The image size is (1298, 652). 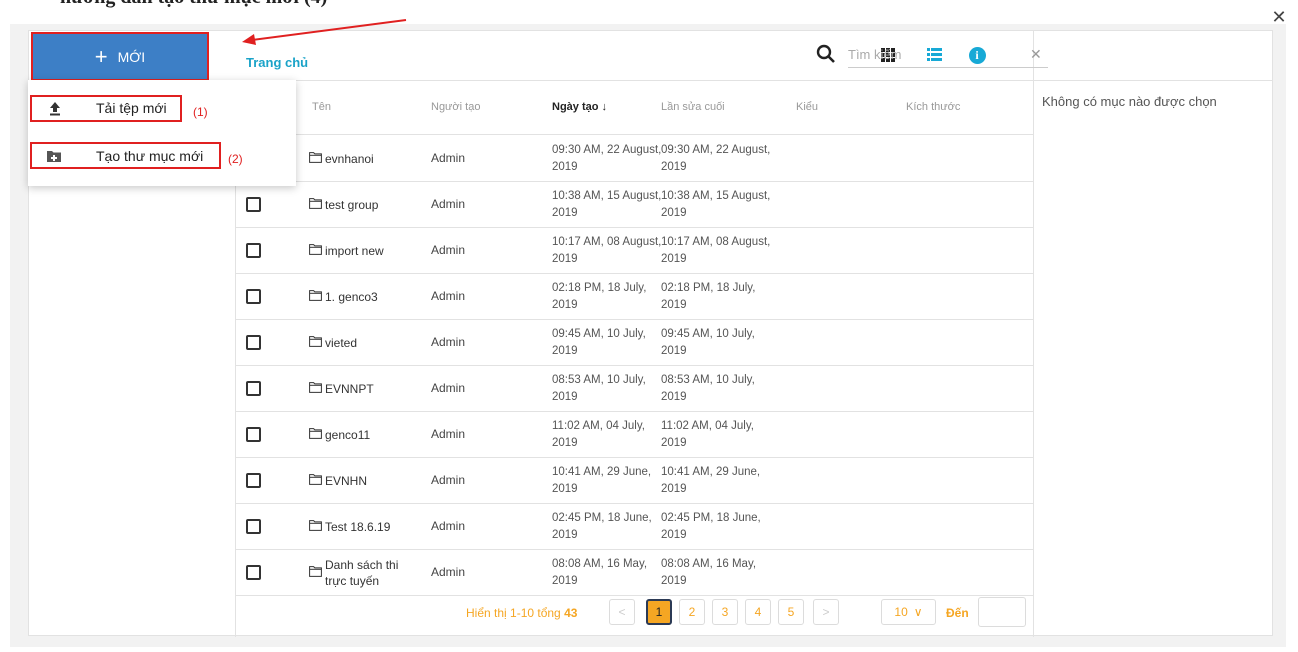 What do you see at coordinates (101, 56) in the screenshot?
I see `plus-icon: +` at bounding box center [101, 56].